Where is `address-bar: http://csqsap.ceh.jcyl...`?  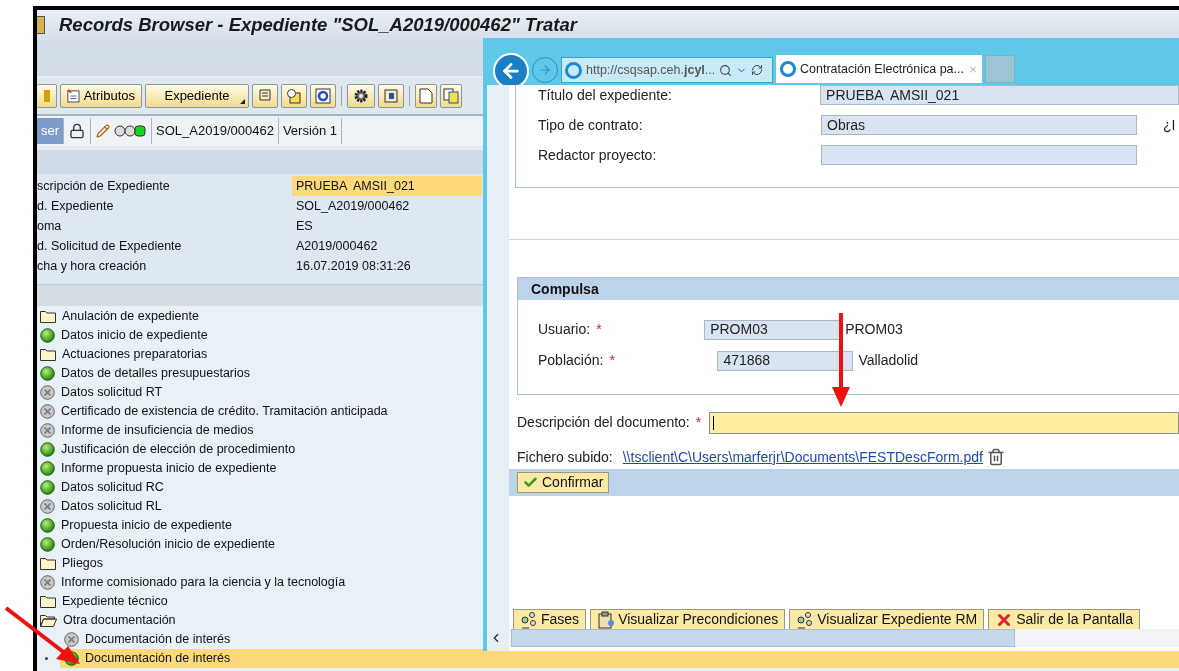 address-bar: http://csqsap.ceh.jcyl... is located at coordinates (667, 70).